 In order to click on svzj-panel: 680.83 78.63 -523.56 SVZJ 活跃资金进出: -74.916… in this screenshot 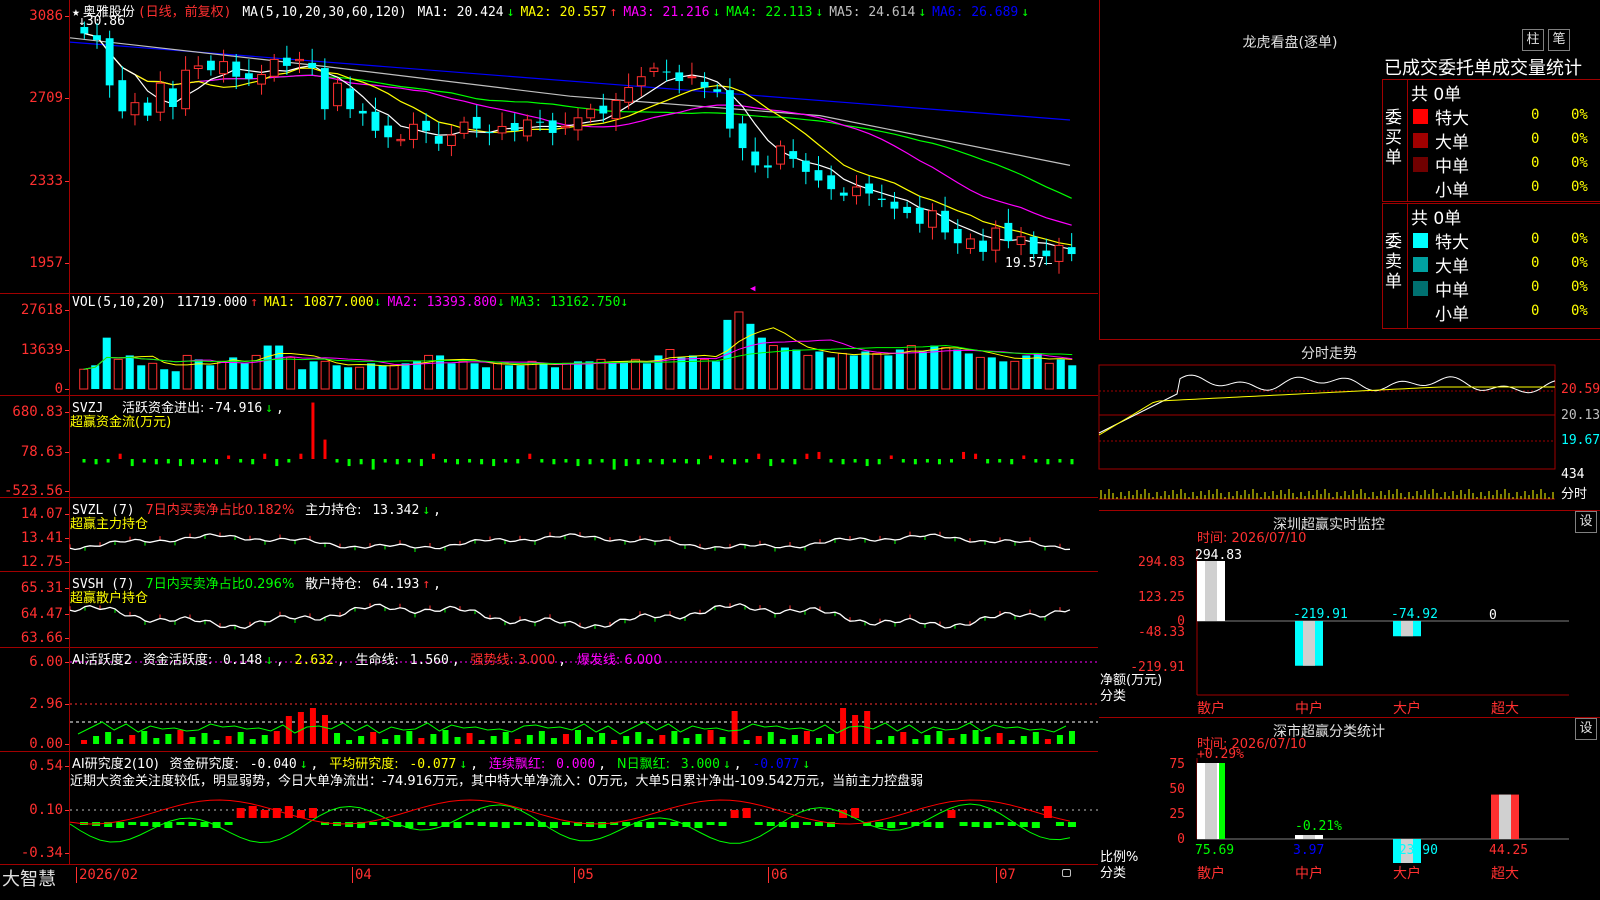, I will do `click(549, 447)`.